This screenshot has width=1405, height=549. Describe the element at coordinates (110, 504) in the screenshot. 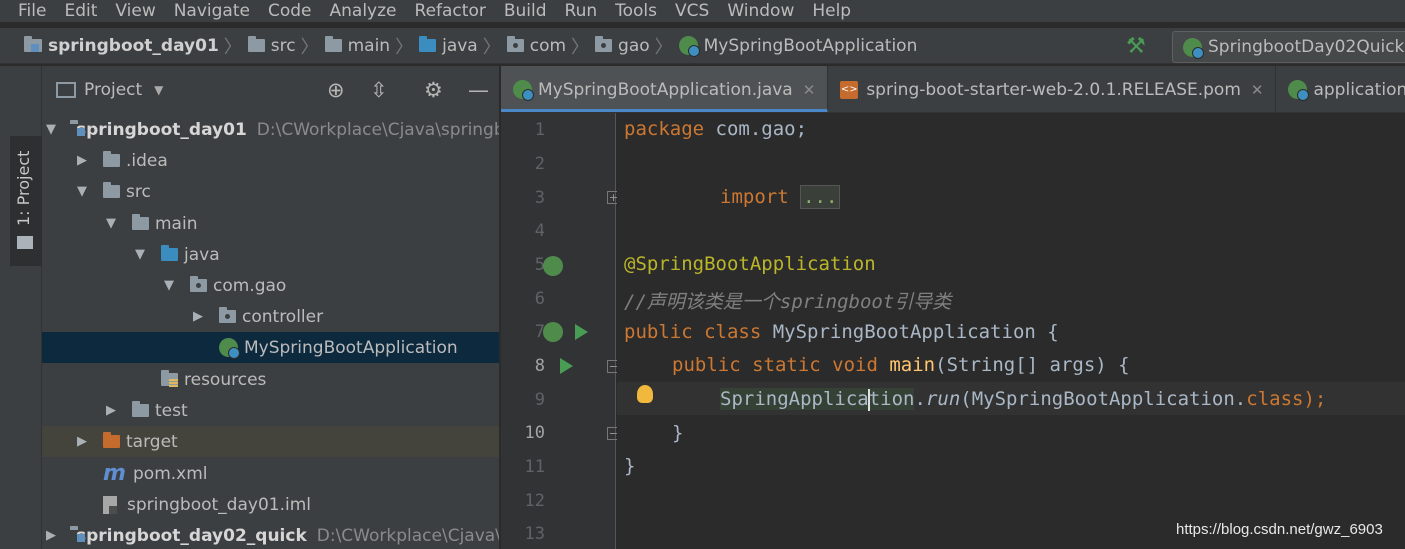

I see `module-file-icon` at that location.